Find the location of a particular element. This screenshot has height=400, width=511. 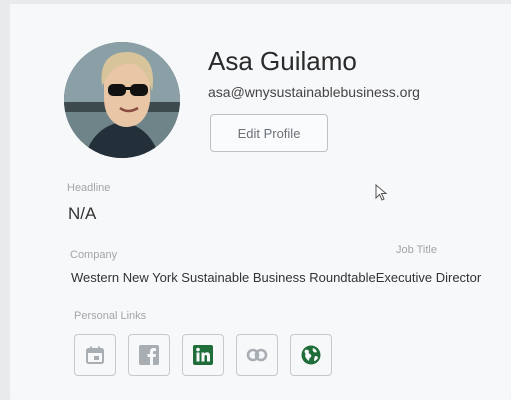

facebook-link-button is located at coordinates (149, 355).